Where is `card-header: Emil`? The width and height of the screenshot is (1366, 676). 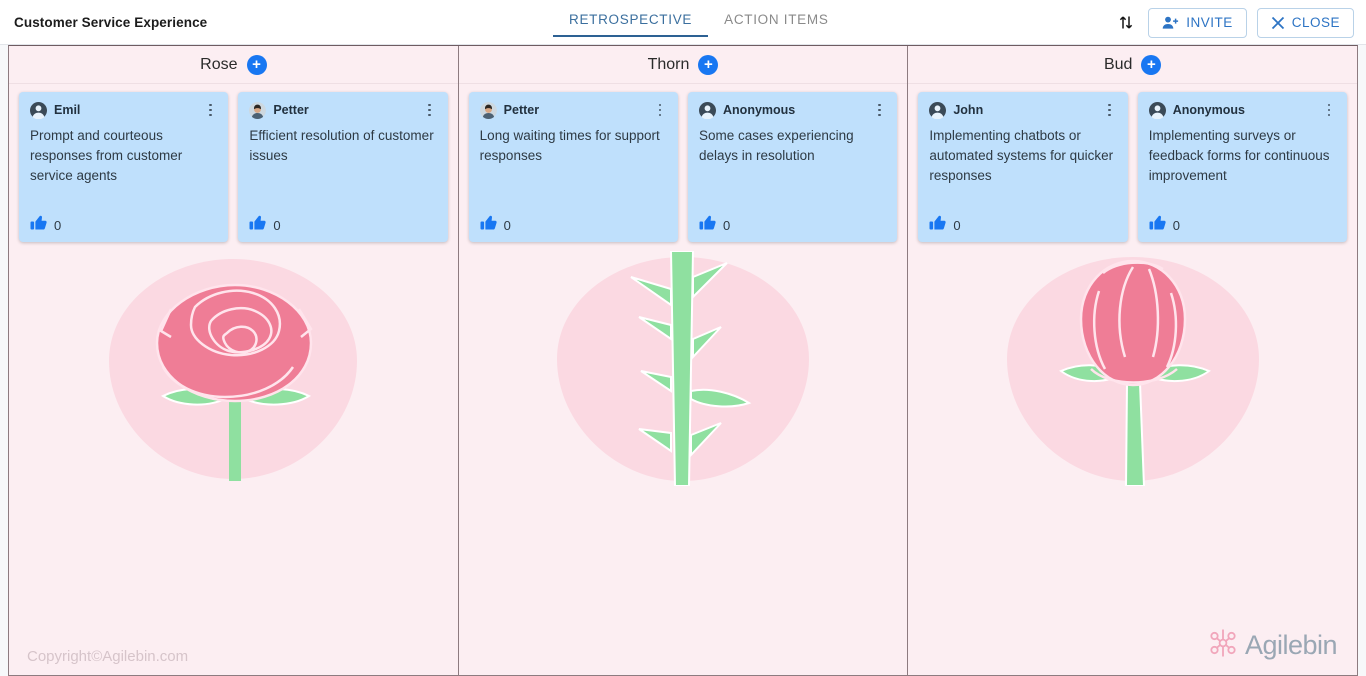 card-header: Emil is located at coordinates (123, 110).